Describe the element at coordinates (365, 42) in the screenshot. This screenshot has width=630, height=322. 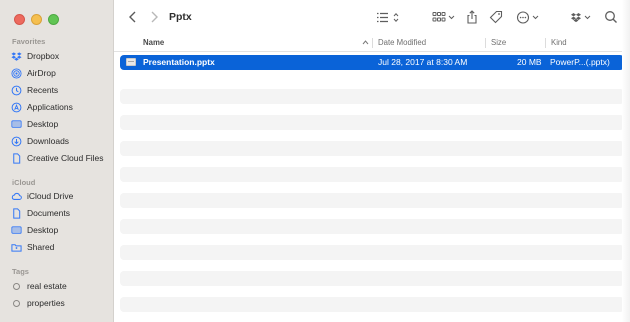
I see `sort-ascending-icon` at that location.